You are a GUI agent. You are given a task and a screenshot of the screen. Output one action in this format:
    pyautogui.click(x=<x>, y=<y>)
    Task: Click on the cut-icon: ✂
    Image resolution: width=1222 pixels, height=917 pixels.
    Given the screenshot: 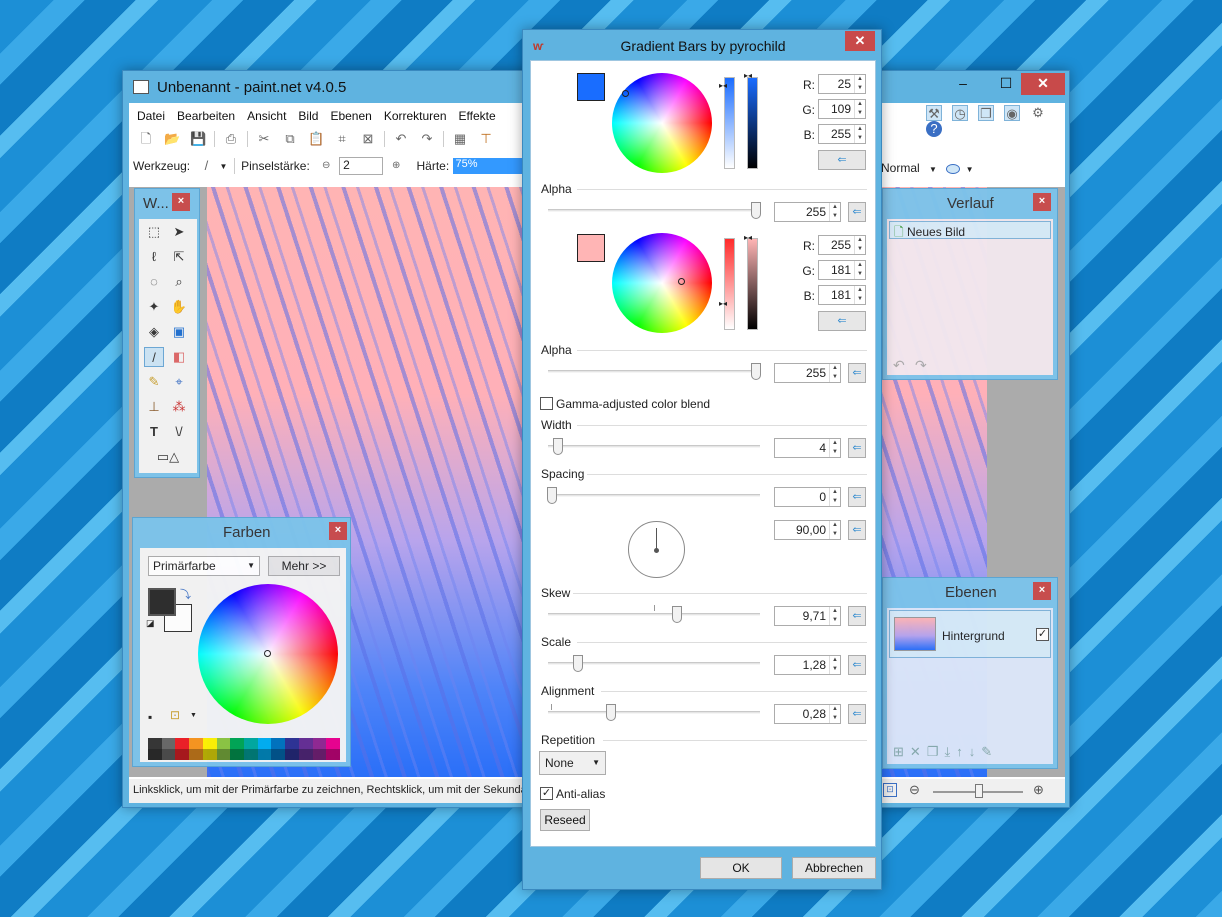 What is the action you would take?
    pyautogui.click(x=264, y=139)
    